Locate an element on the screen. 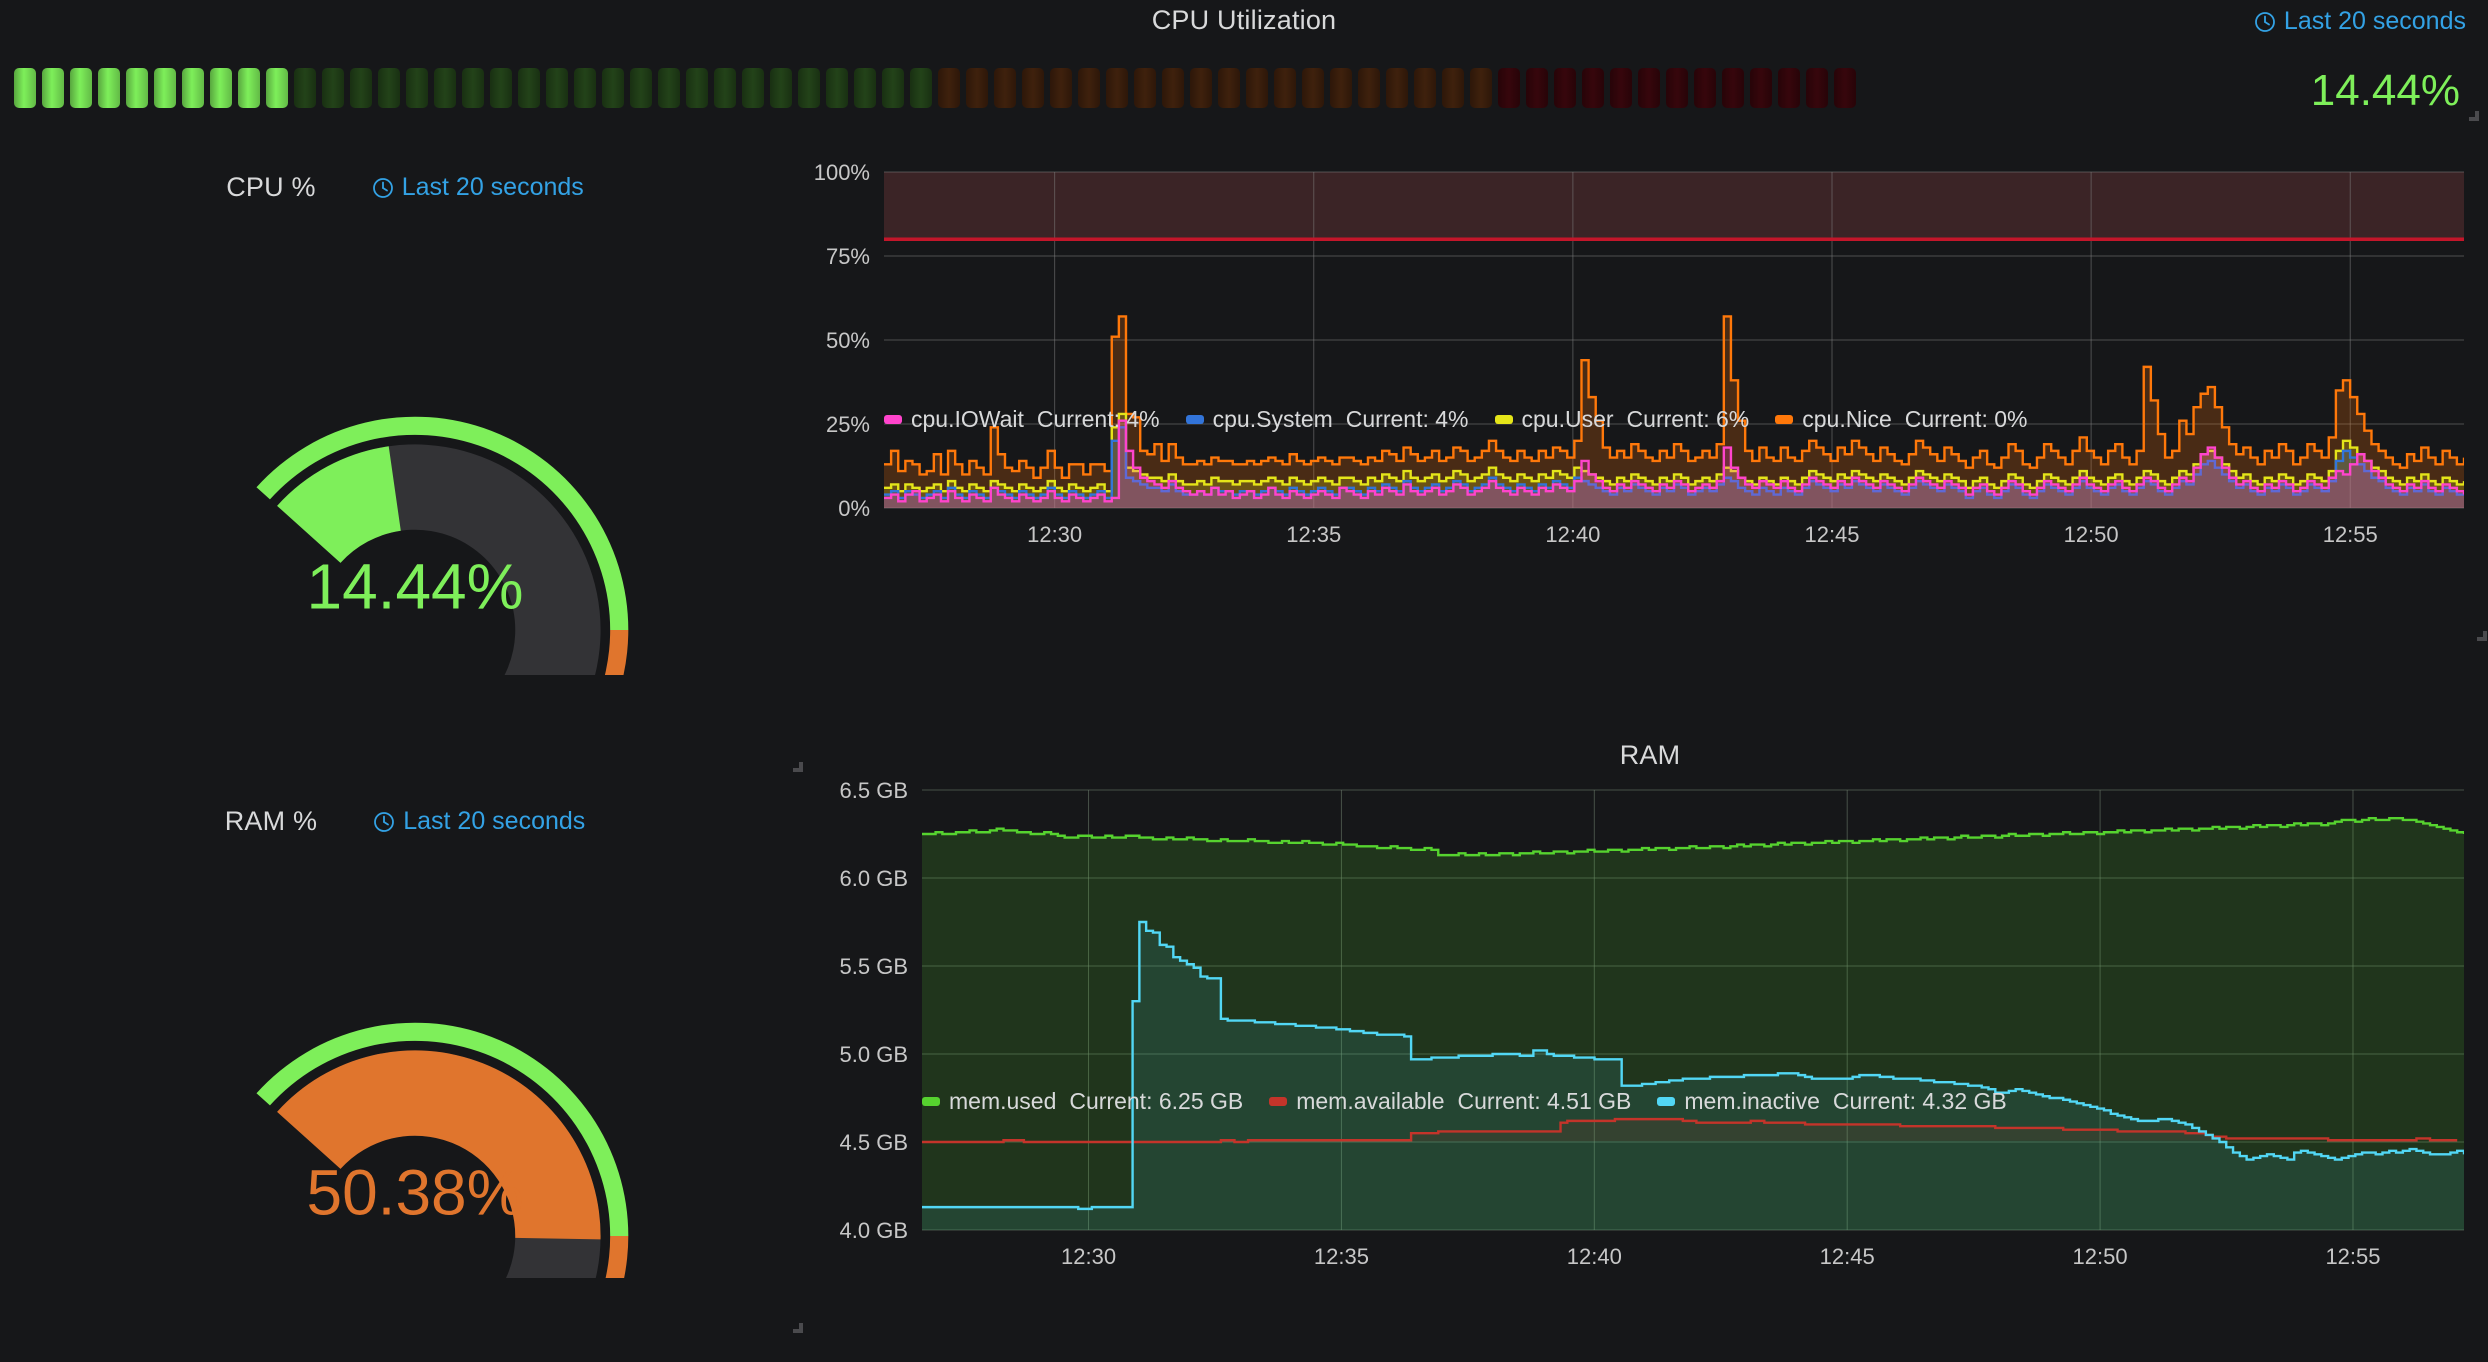 Image resolution: width=2488 pixels, height=1362 pixels. legend-item: mem.available Current: 4.51 GB is located at coordinates (1450, 1101).